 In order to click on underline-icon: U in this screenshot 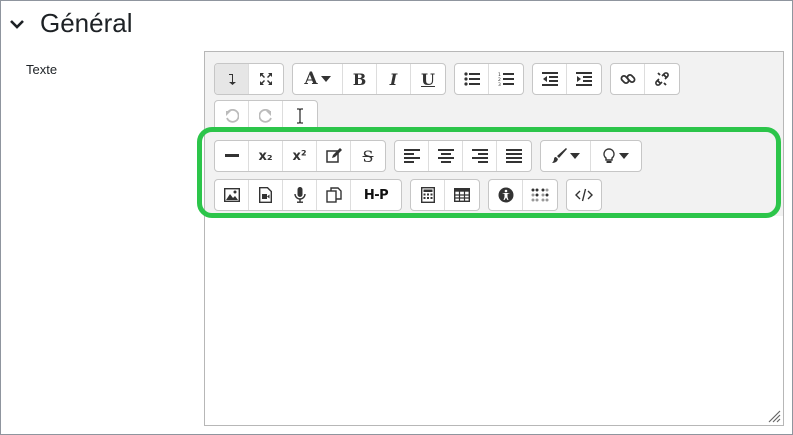, I will do `click(428, 79)`.